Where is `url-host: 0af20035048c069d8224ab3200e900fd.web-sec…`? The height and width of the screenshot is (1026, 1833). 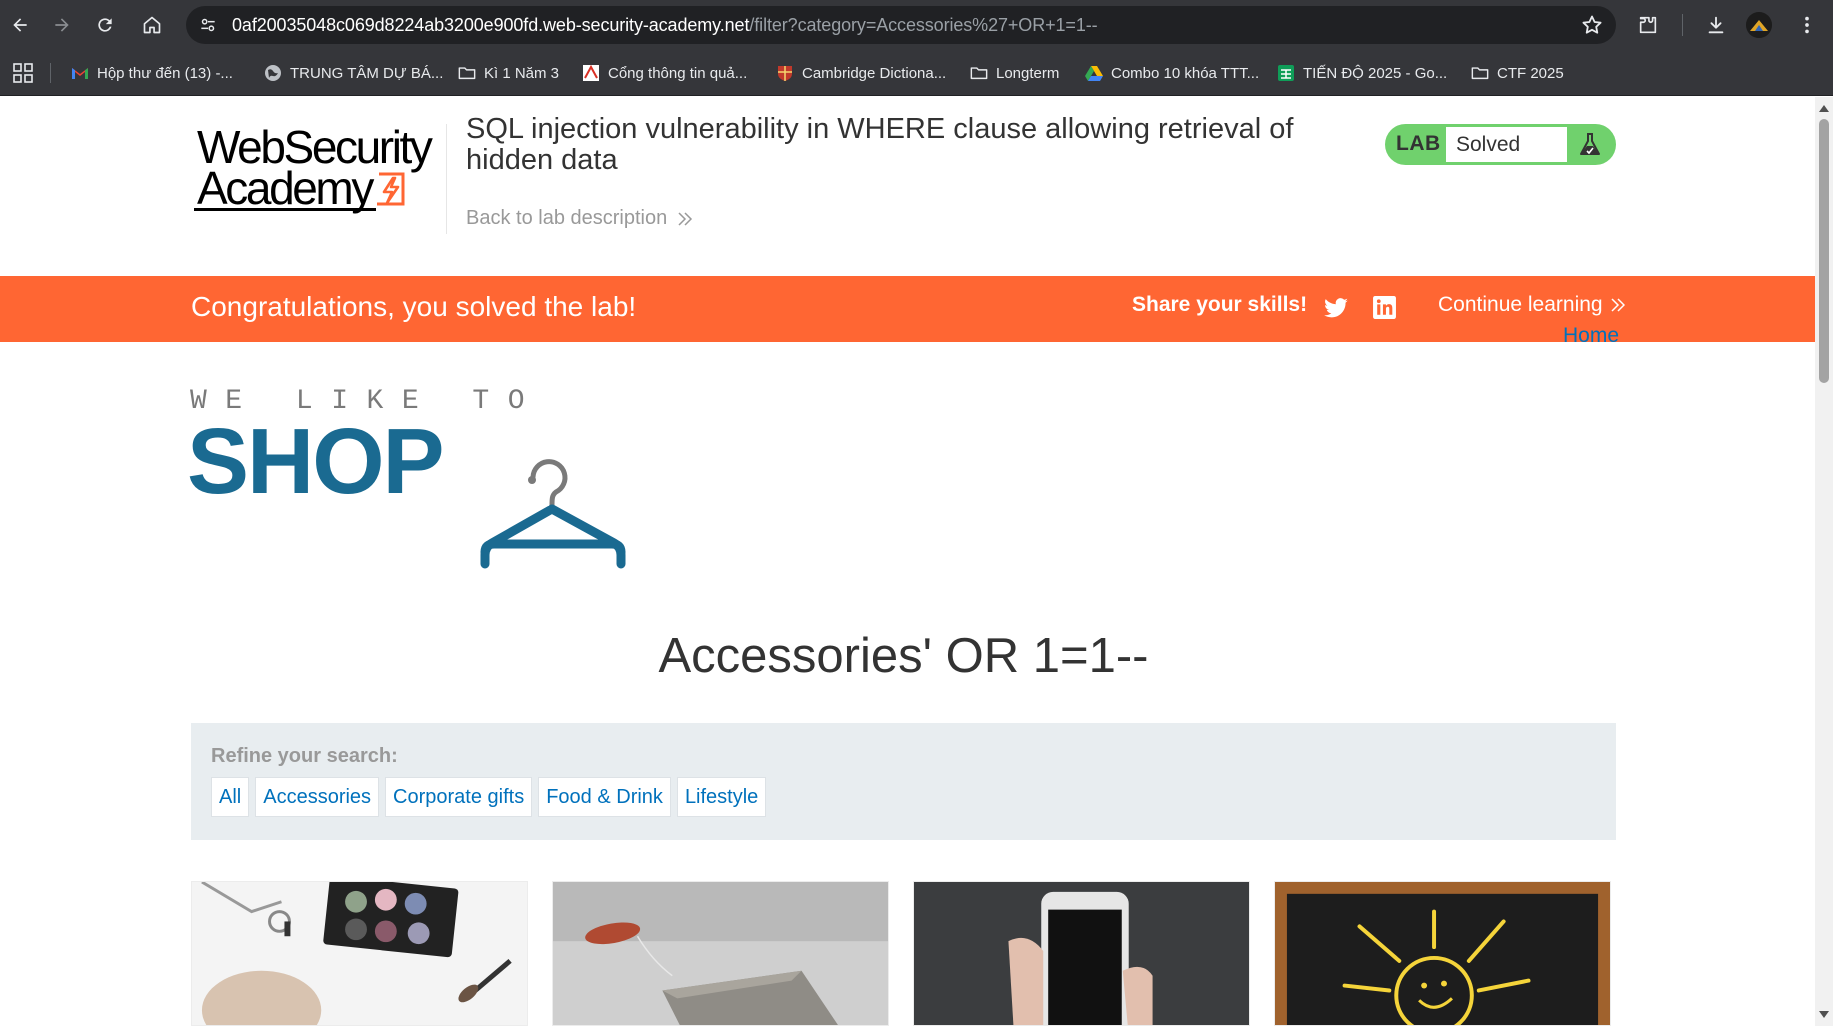
url-host: 0af20035048c069d8224ab3200e900fd.web-sec… is located at coordinates (491, 25).